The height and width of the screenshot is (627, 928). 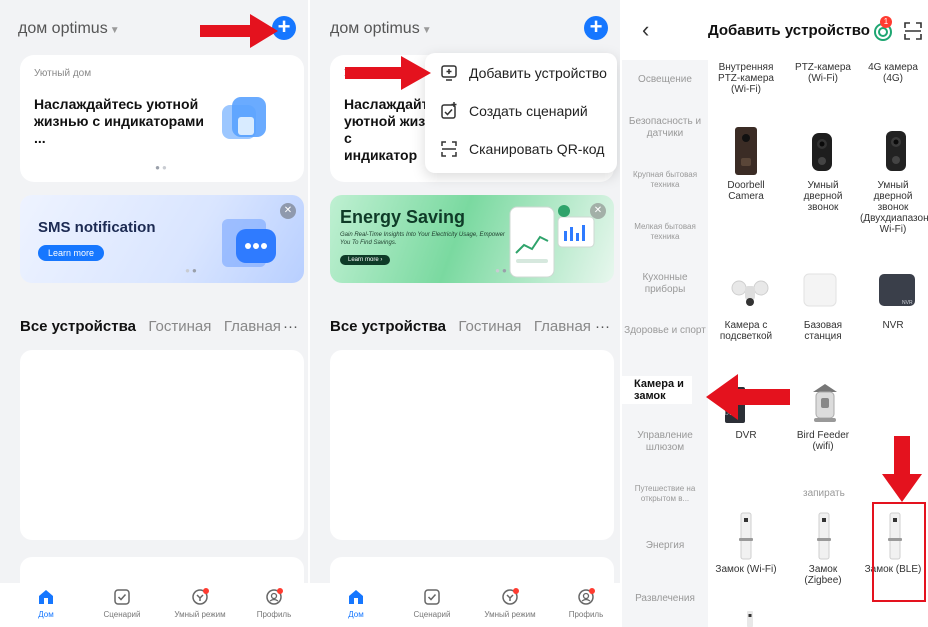 What do you see at coordinates (365, 260) in the screenshot?
I see `learn-more-button: Learn more ›` at bounding box center [365, 260].